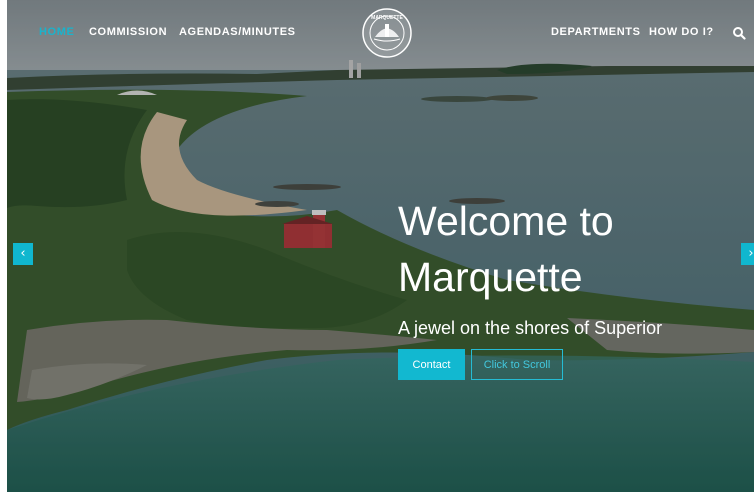  Describe the element at coordinates (237, 32) in the screenshot. I see `nav-agendas-minutes-link: AGENDAS/MINUTES` at that location.